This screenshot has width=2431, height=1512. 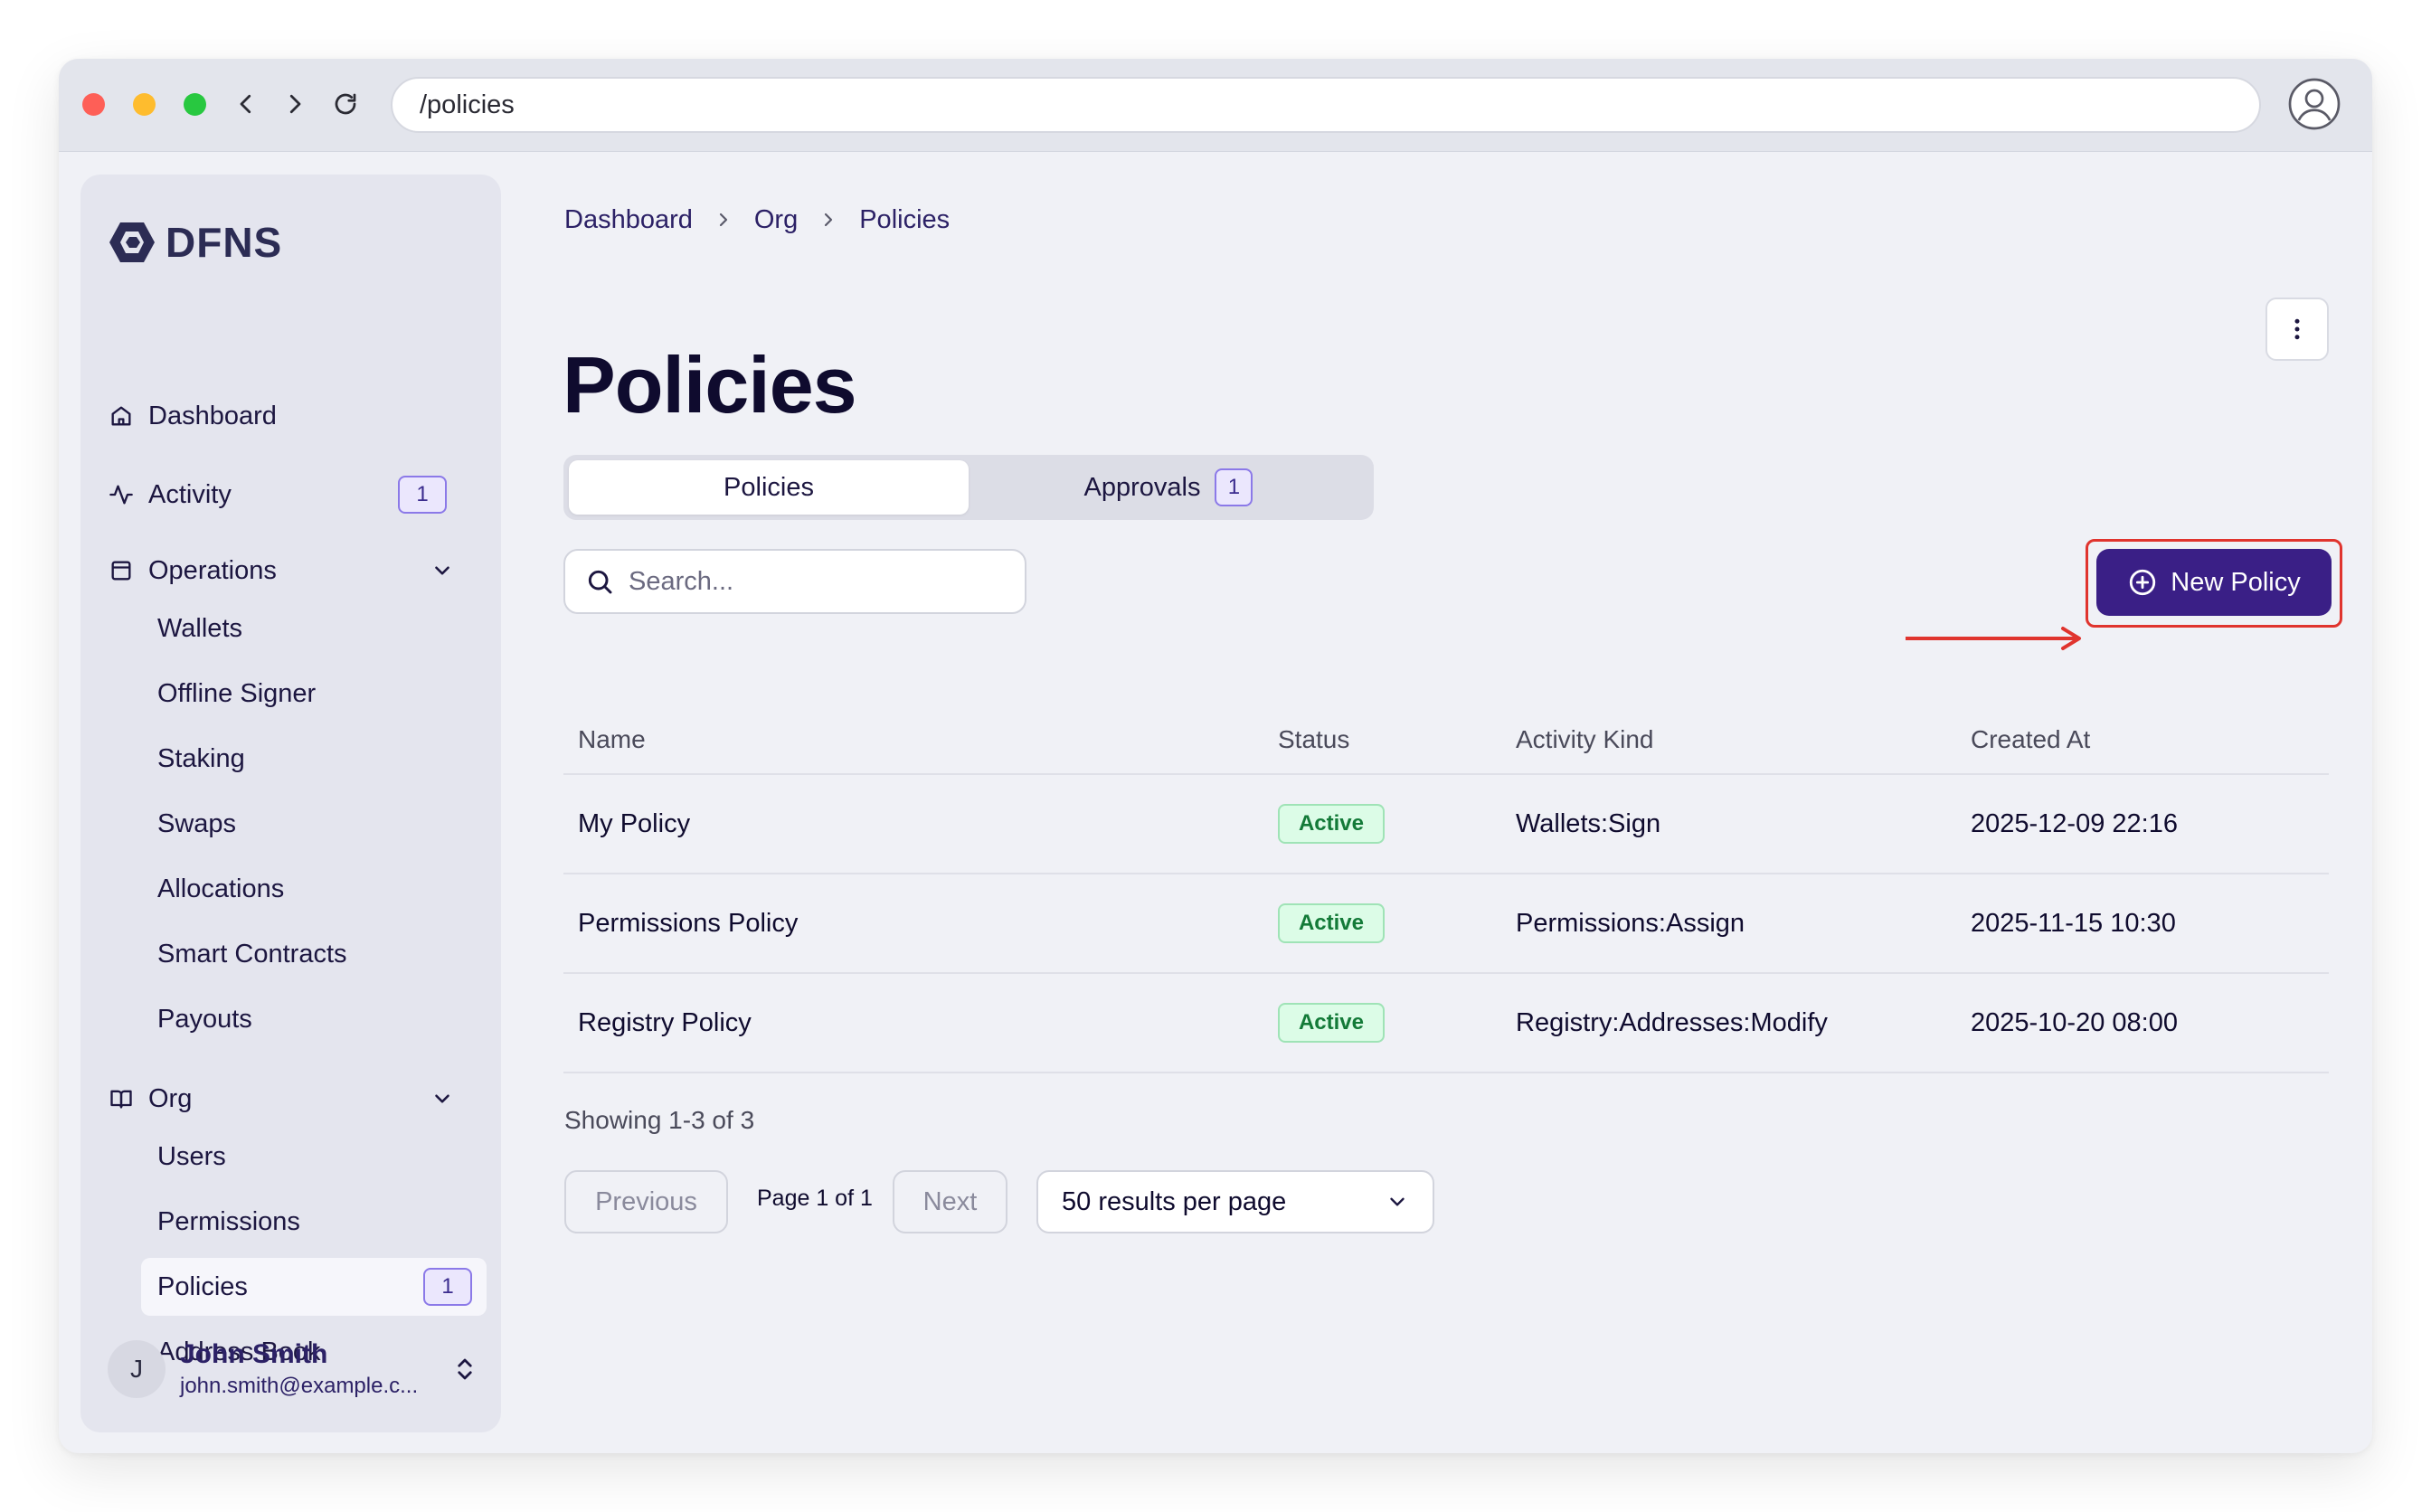 I want to click on sidebar-item-payouts: Payouts, so click(x=314, y=1019).